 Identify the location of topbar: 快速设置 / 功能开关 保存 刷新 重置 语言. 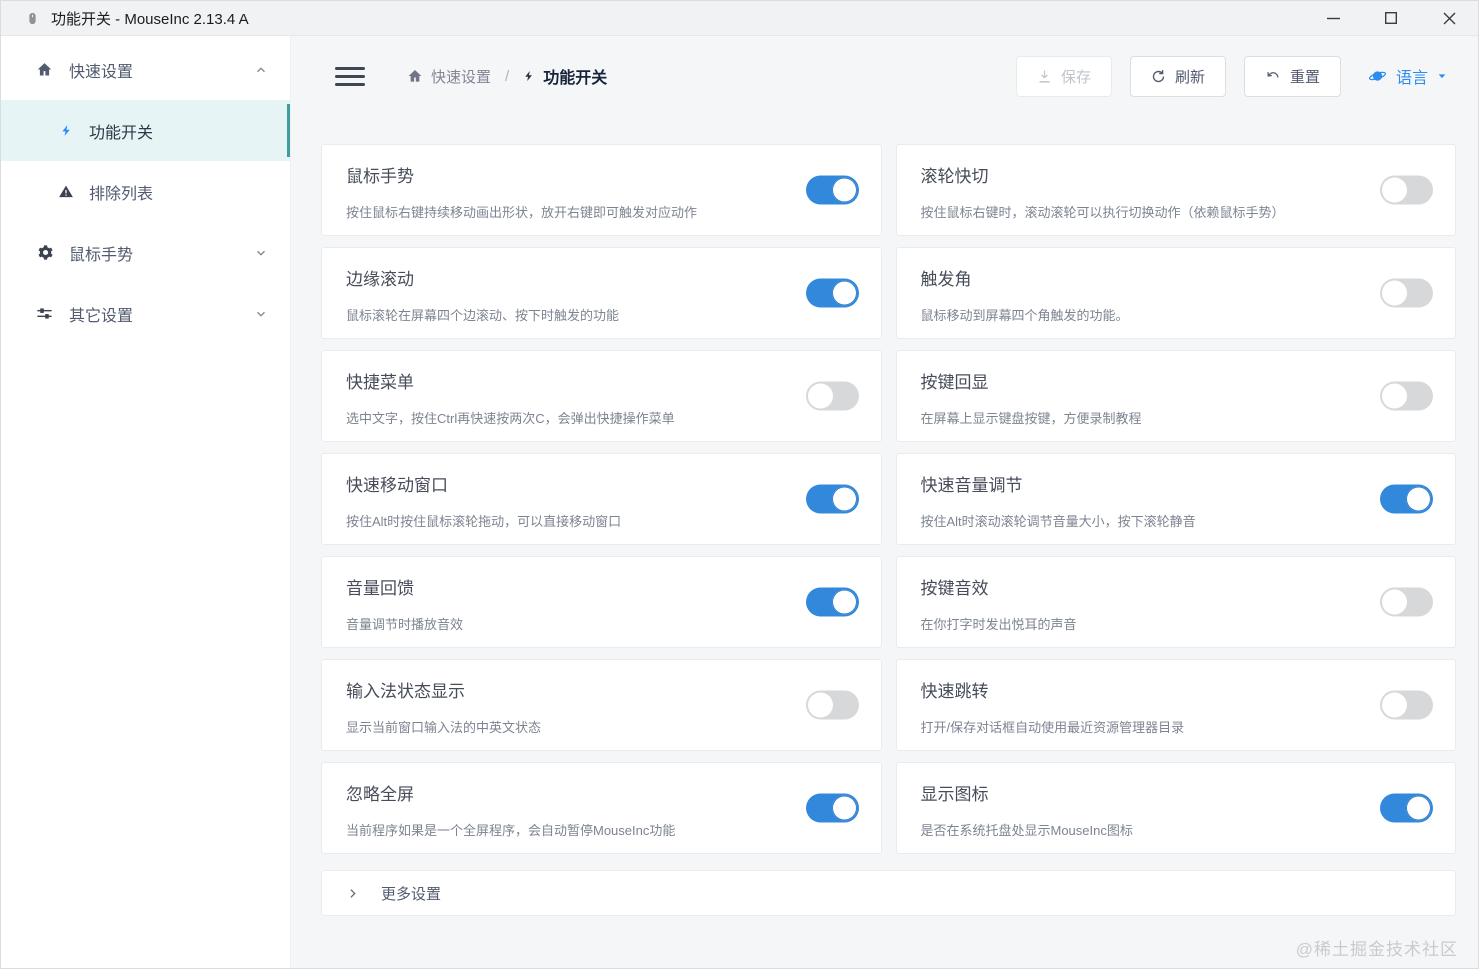
(884, 76).